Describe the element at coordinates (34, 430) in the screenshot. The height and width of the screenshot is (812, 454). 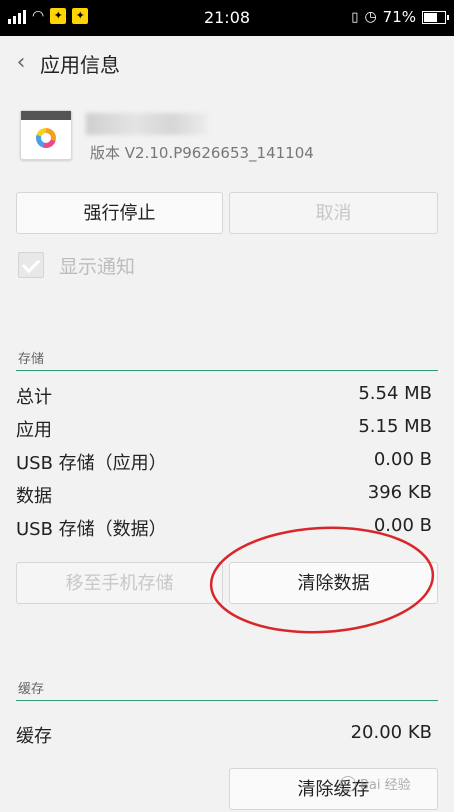
I see `storage-row-label: 应用` at that location.